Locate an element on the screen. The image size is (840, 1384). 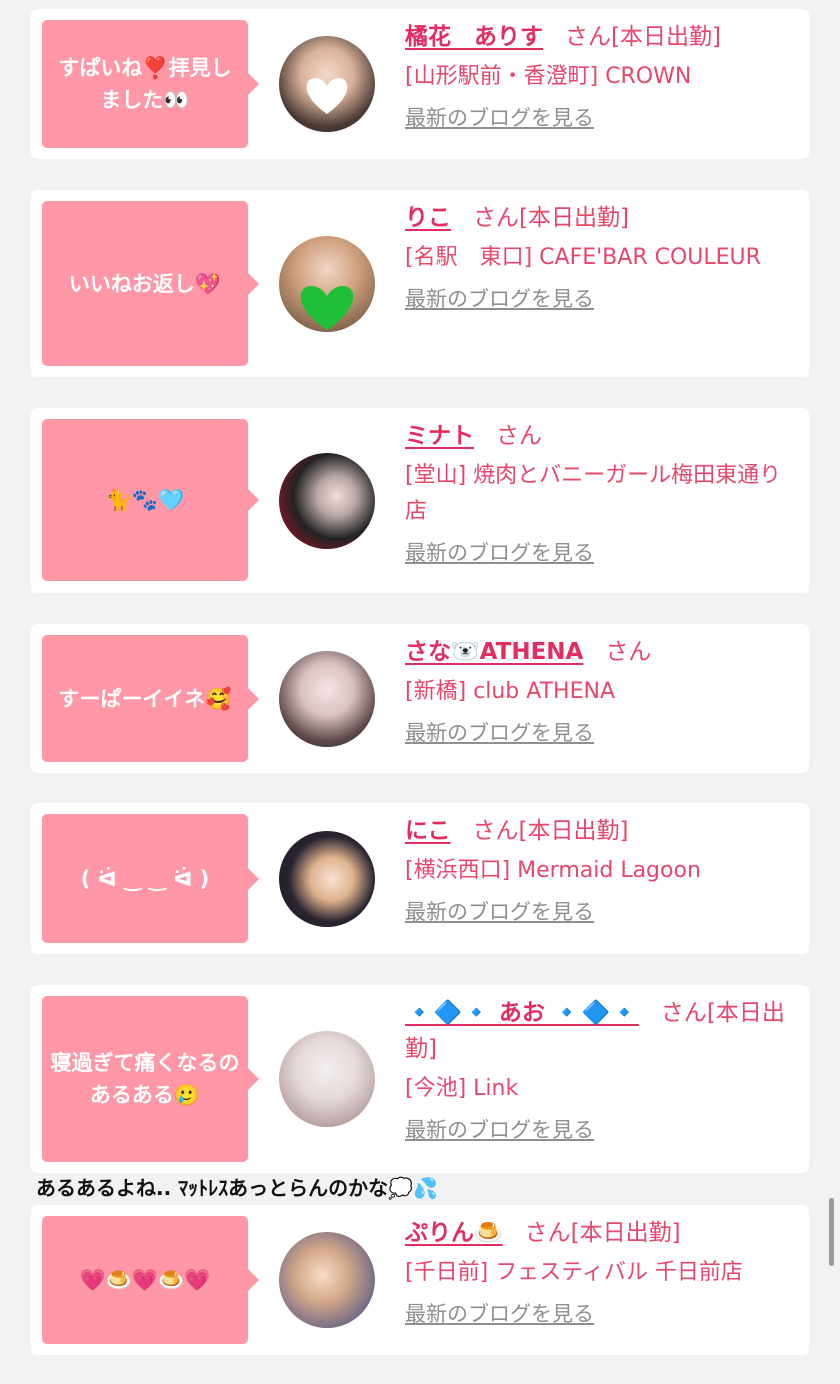
reaction-message: すぱいね❣️拝見しました👀 is located at coordinates (150, 84).